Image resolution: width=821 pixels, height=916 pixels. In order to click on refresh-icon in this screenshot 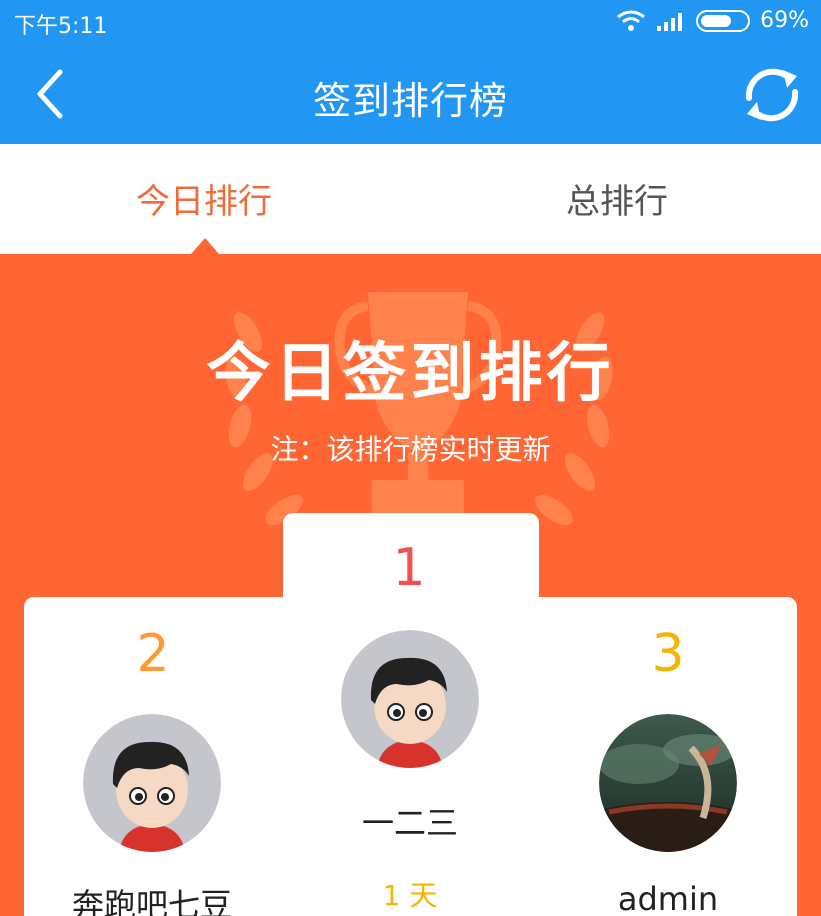, I will do `click(772, 95)`.